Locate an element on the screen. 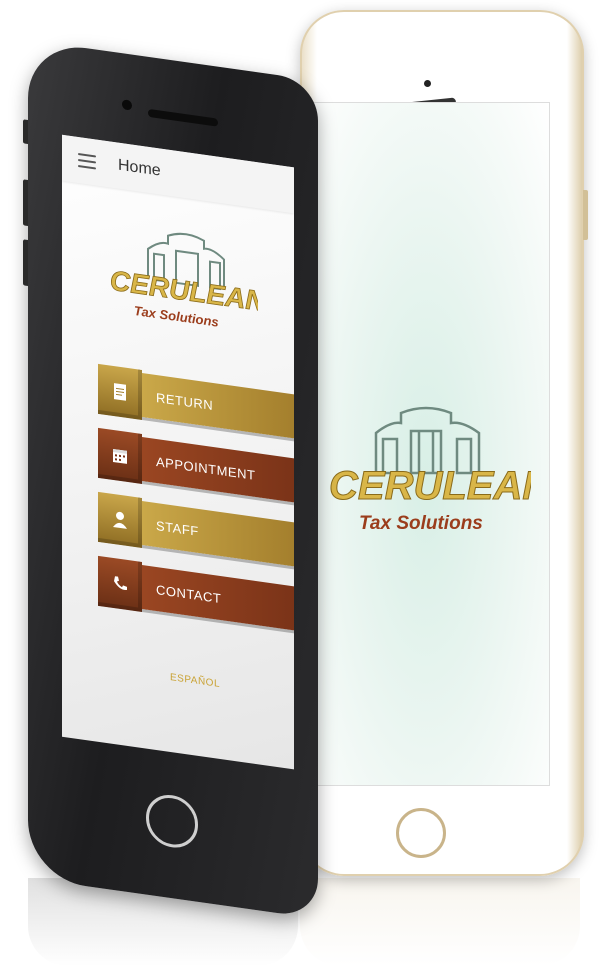 This screenshot has width=600, height=966. dark-phone-home-button is located at coordinates (172, 821).